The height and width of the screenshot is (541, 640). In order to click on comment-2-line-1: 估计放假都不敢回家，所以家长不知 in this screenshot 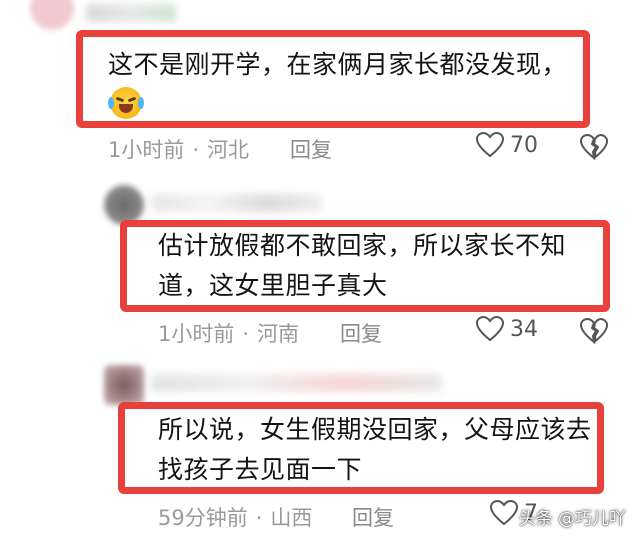, I will do `click(362, 245)`.